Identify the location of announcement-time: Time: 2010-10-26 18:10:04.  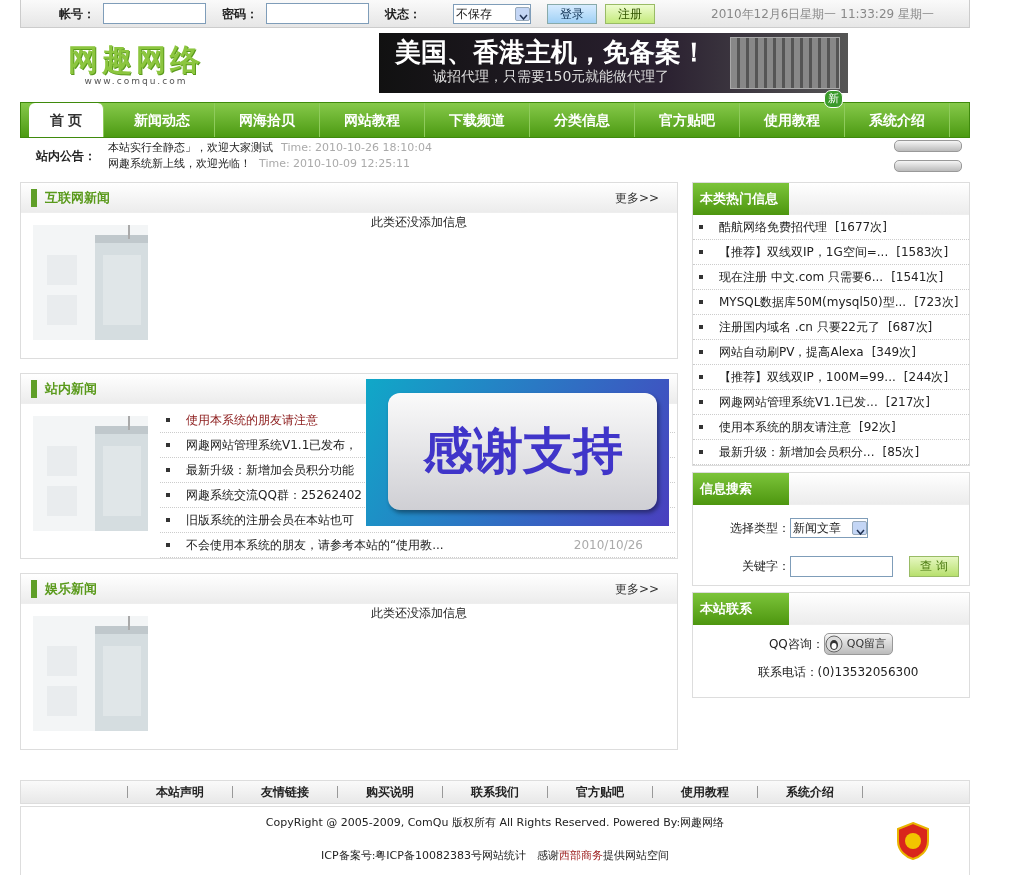
(356, 148).